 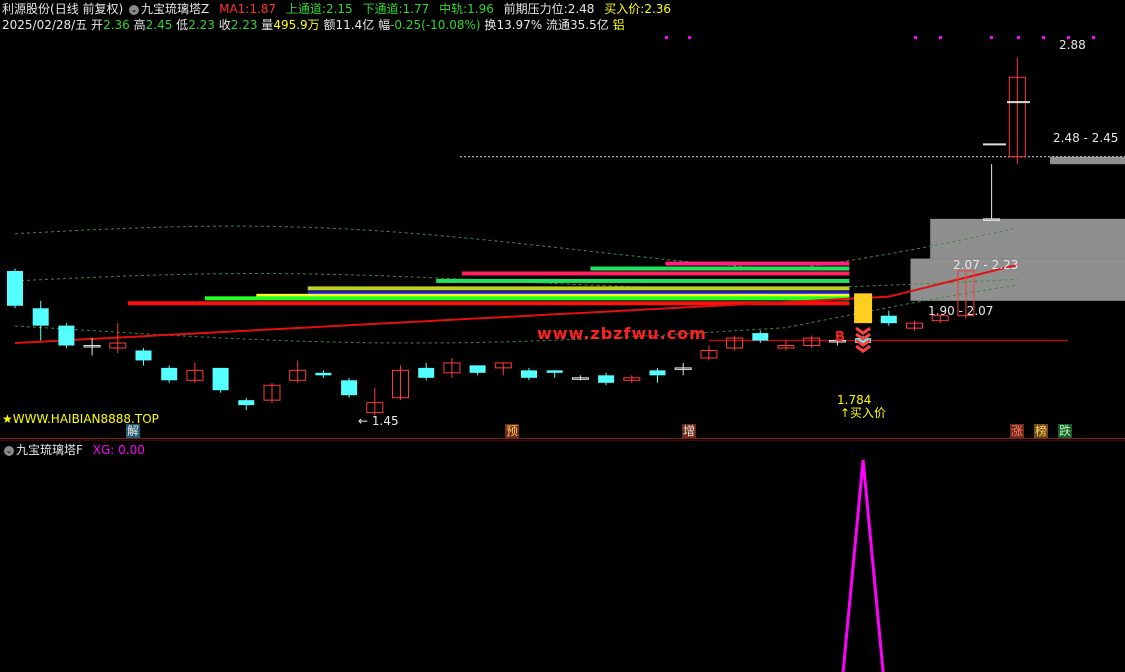 What do you see at coordinates (175, 9) in the screenshot?
I see `indicator-name: 九宝琉璃塔Z` at bounding box center [175, 9].